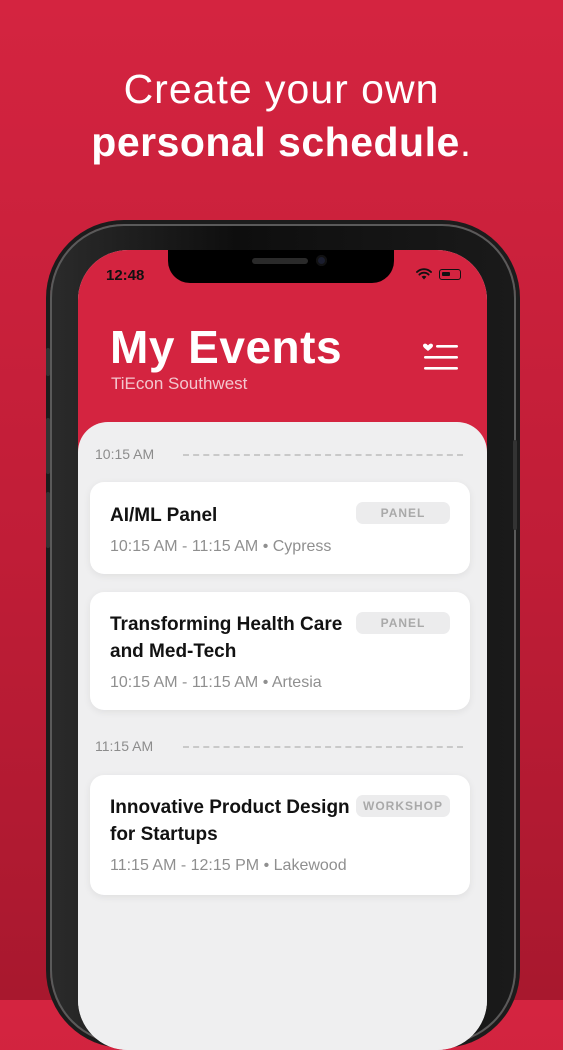  Describe the element at coordinates (296, 682) in the screenshot. I see `event-location: Artesia` at that location.